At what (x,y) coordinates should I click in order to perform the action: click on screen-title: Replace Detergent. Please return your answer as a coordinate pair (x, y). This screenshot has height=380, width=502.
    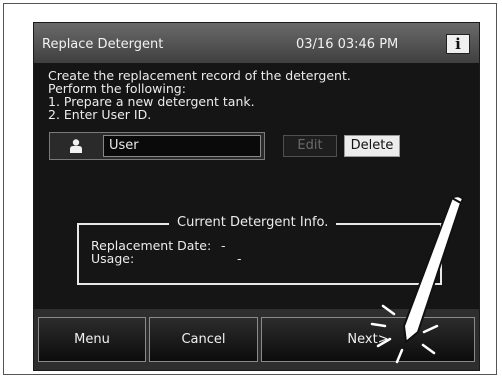
    Looking at the image, I should click on (103, 44).